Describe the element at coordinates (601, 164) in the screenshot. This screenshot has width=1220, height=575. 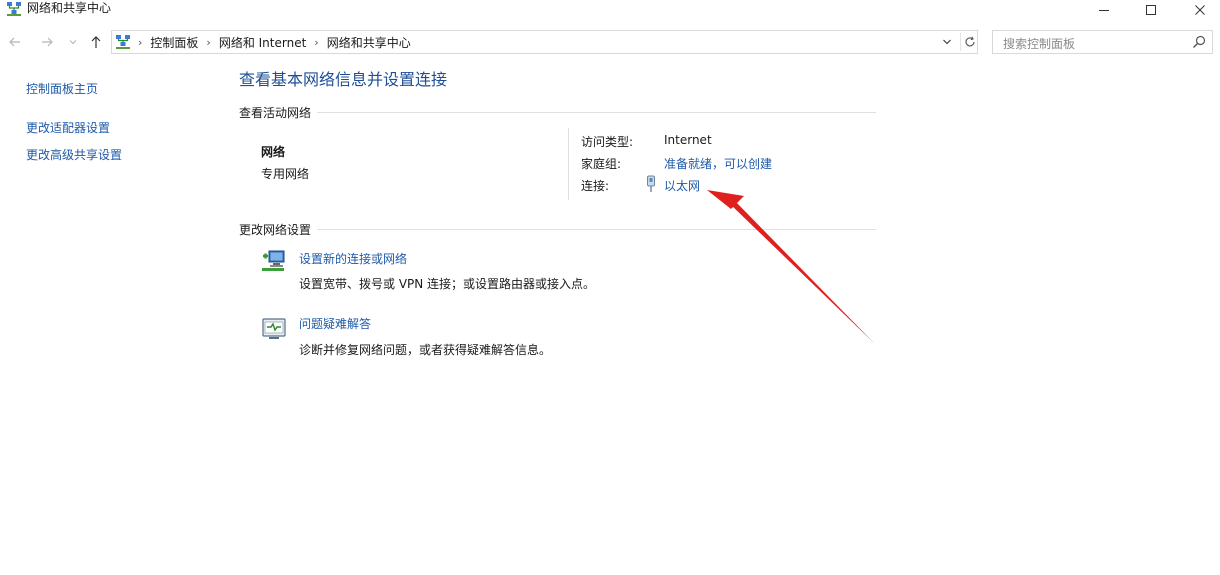
I see `homegroup-label: 家庭组:` at that location.